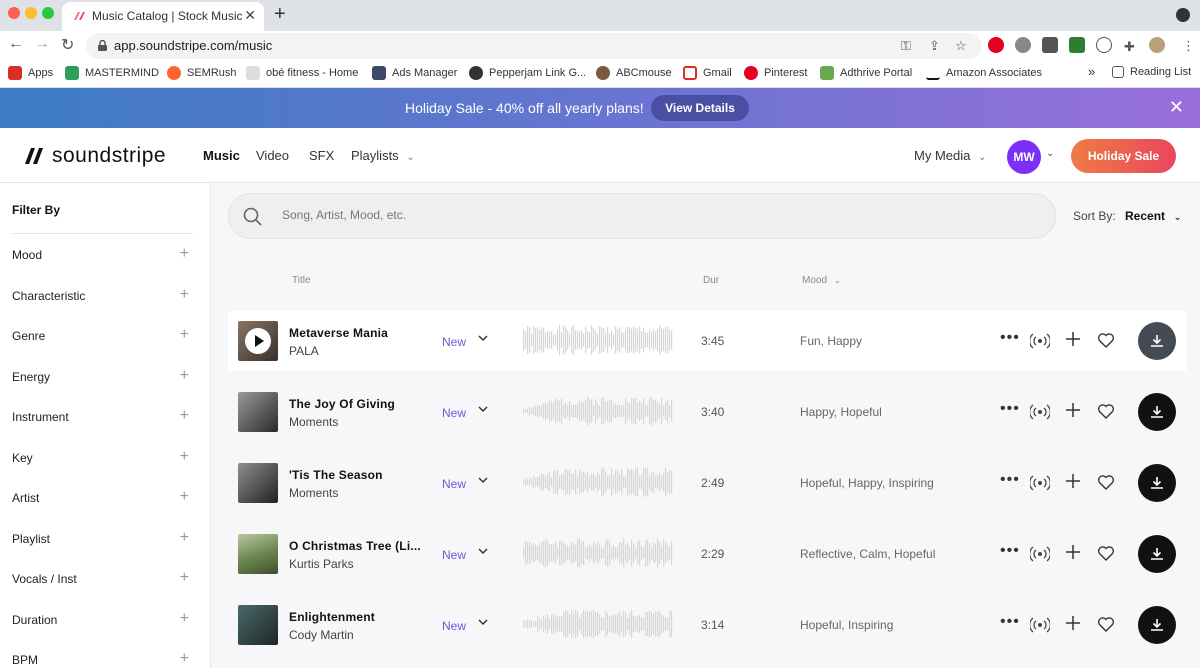  What do you see at coordinates (102, 377) in the screenshot?
I see `filter-energy: Energy +` at bounding box center [102, 377].